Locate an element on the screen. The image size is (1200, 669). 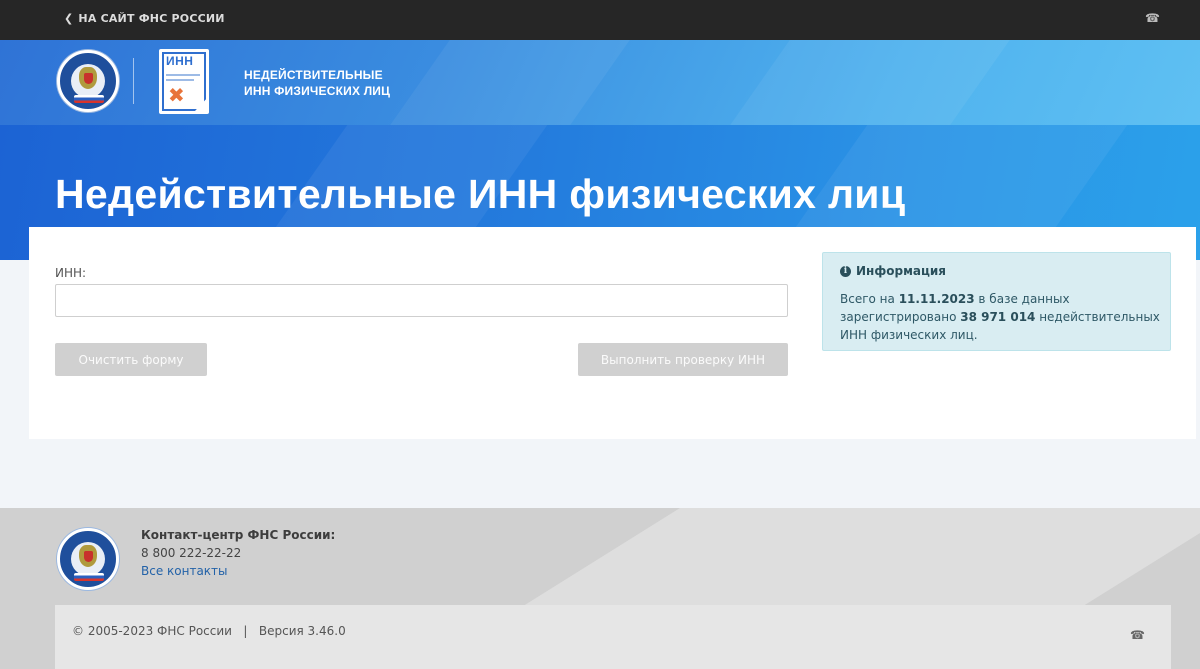
app-name-line1: НЕДЕЙСТВИТЕЛЬНЫЕ is located at coordinates (313, 75).